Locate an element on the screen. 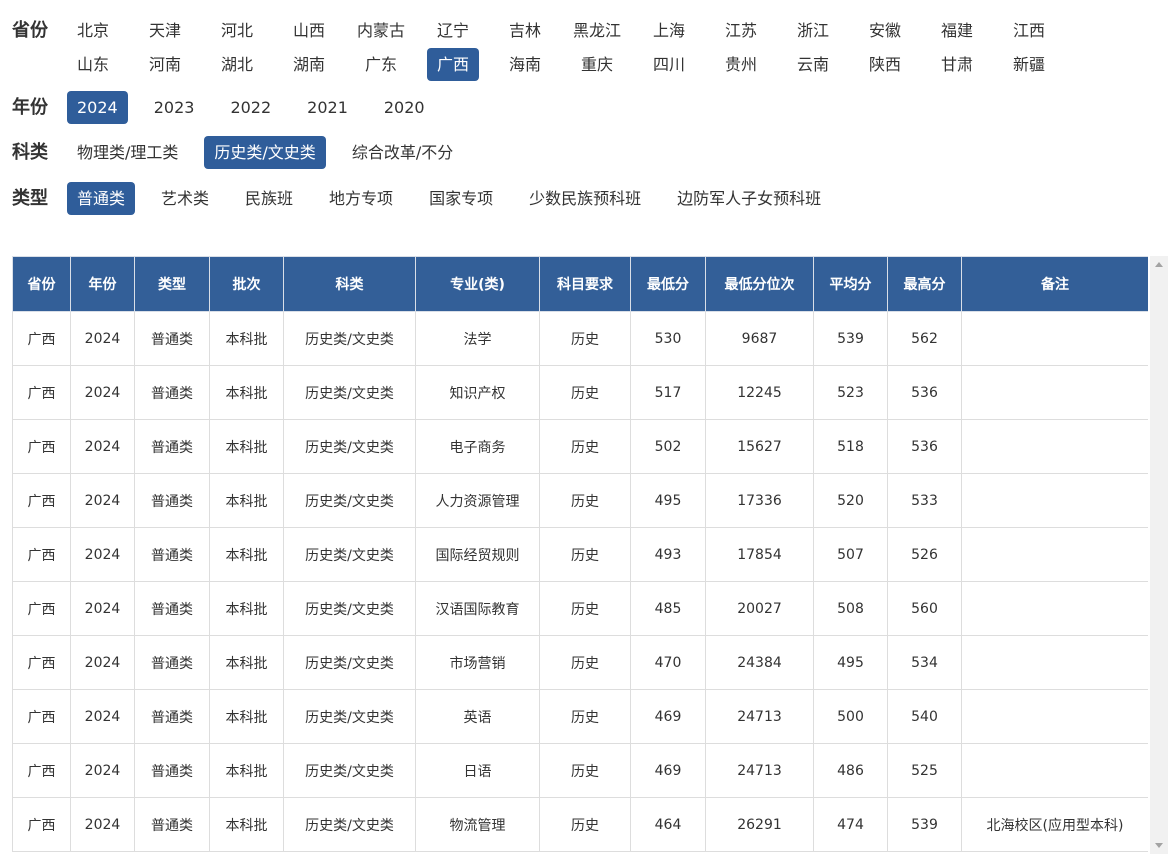 The image size is (1174, 860). province-option: 四川 is located at coordinates (669, 64).